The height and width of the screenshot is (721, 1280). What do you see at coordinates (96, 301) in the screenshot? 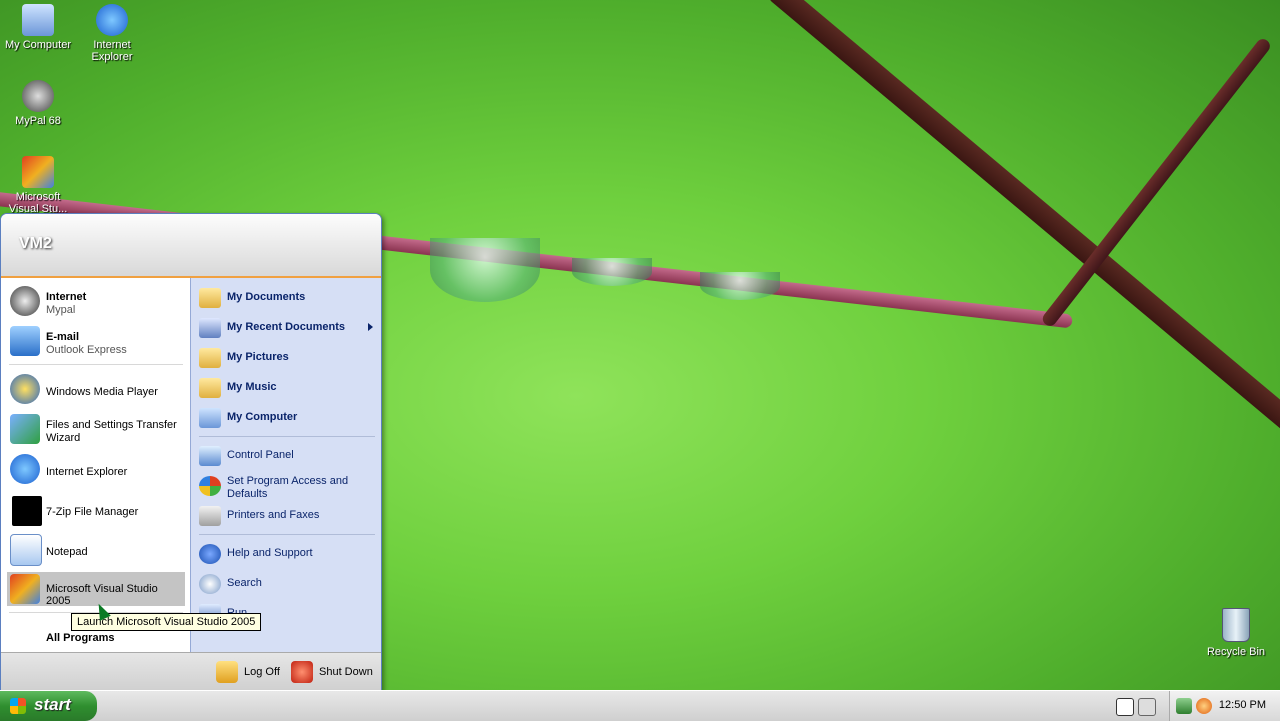
I see `pinned-internet: Internet Mypal` at bounding box center [96, 301].